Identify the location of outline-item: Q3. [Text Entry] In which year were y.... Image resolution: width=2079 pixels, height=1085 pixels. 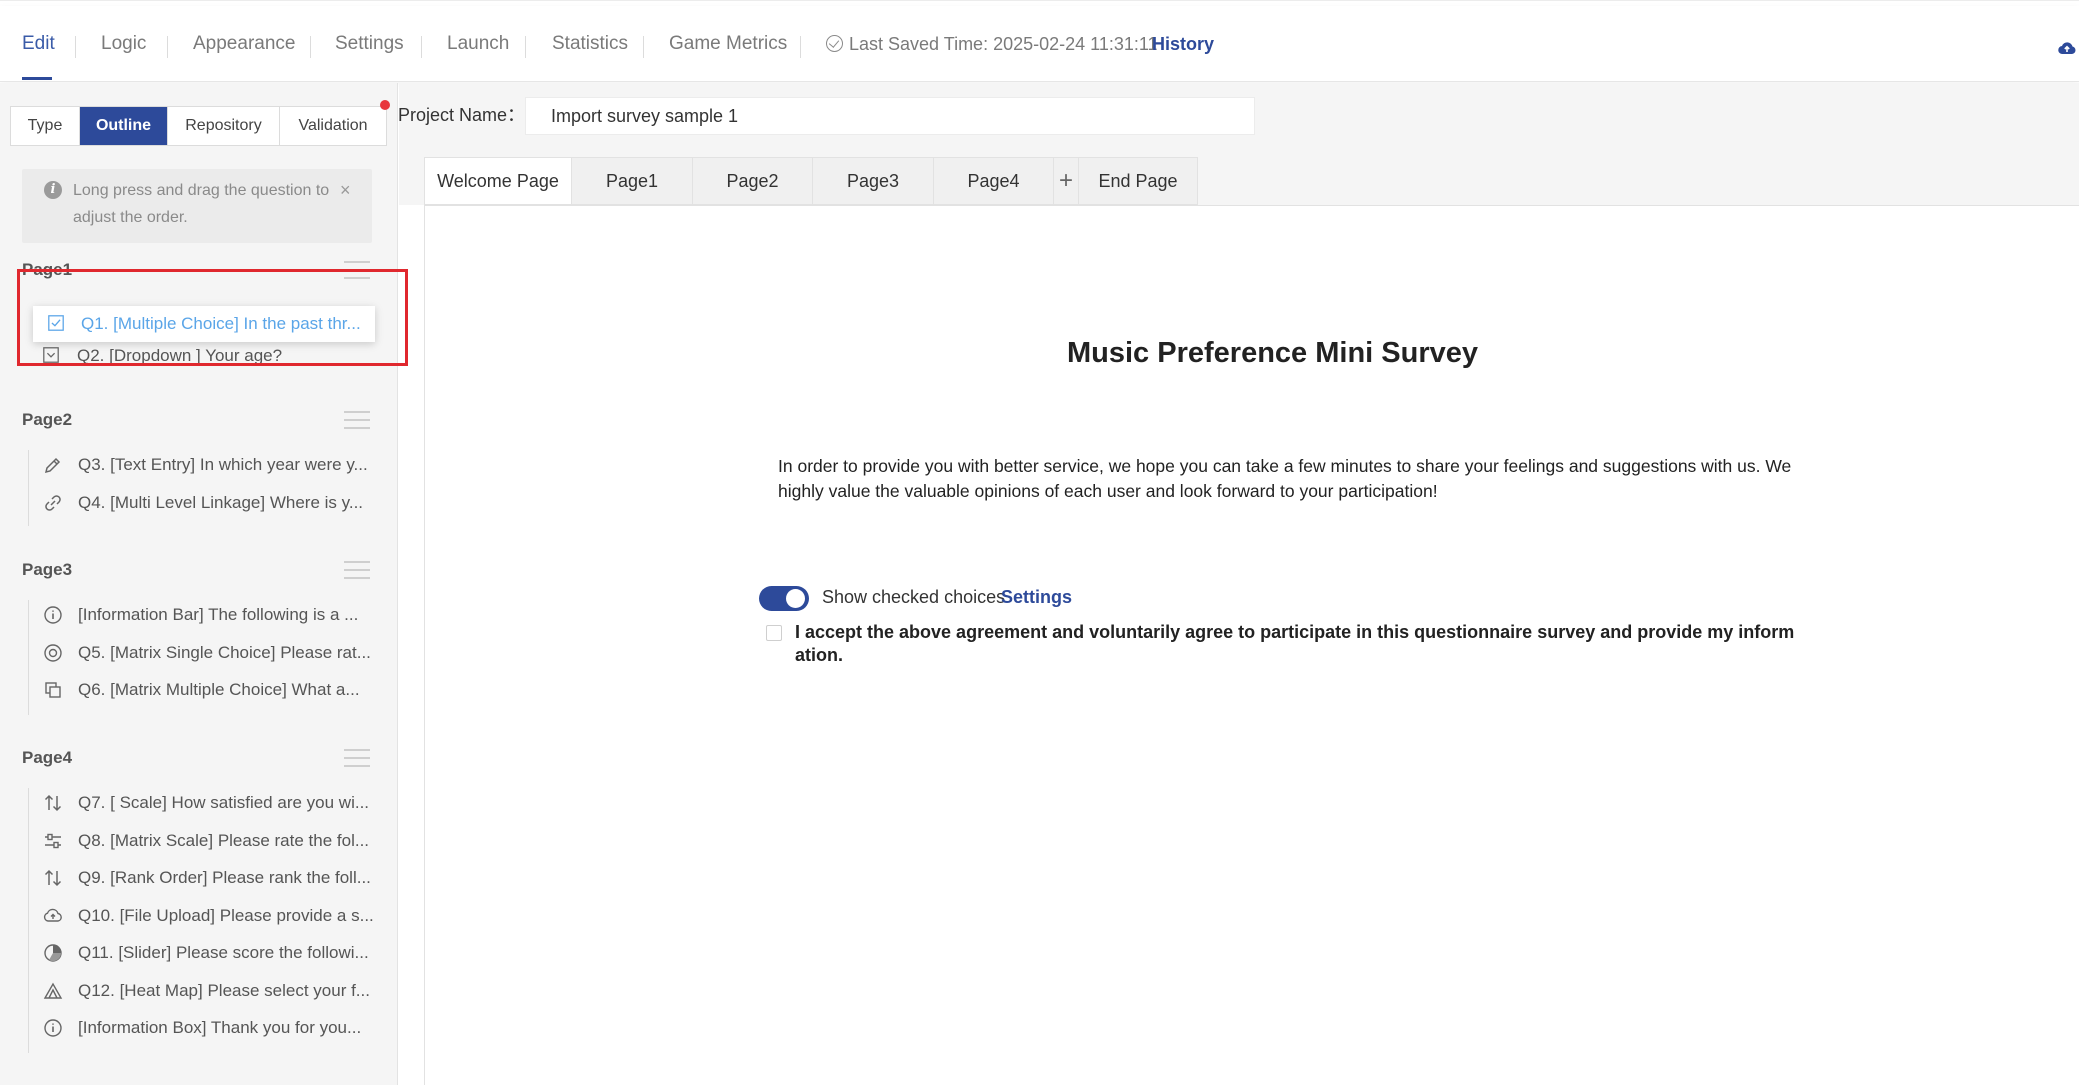
(208, 465).